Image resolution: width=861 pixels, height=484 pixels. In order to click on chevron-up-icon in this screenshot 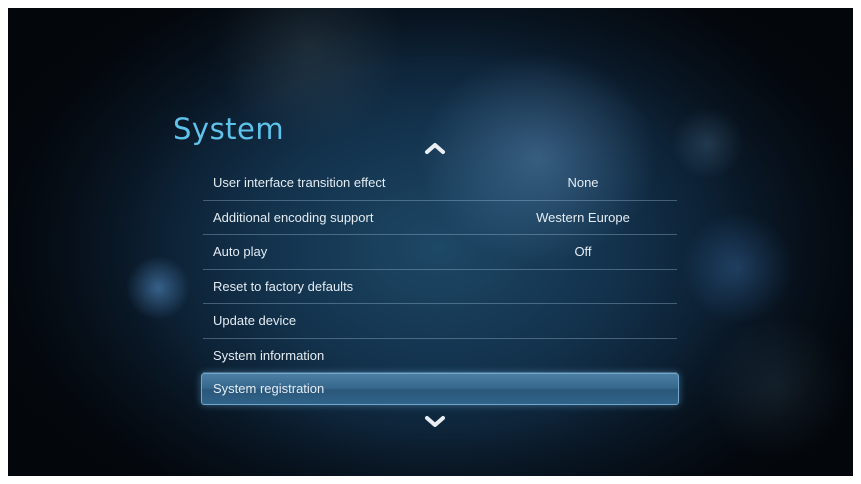, I will do `click(435, 148)`.